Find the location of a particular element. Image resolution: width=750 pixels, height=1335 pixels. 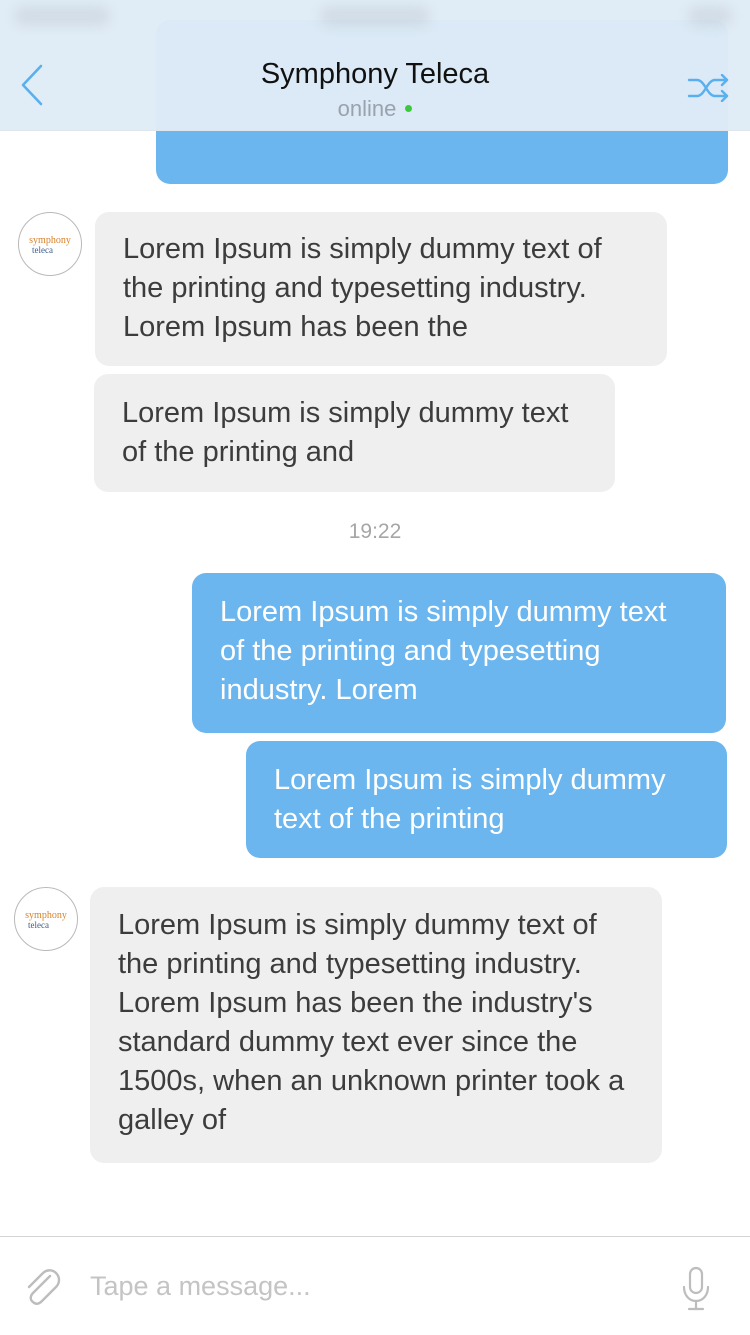

paperclip-icon is located at coordinates (44, 1287).